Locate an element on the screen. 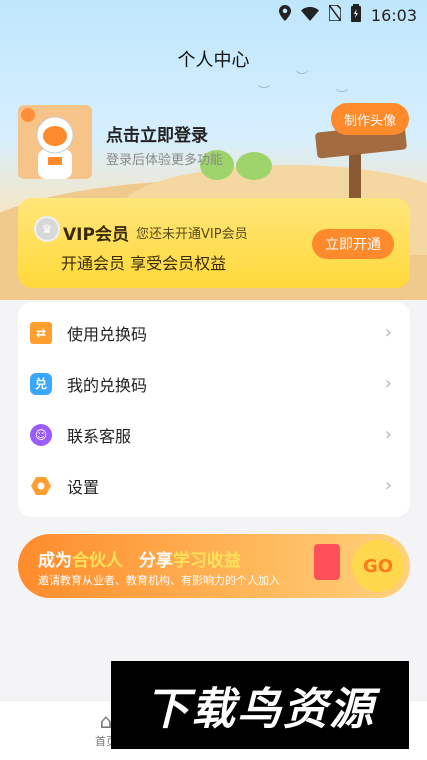 Image resolution: width=427 pixels, height=760 pixels. watermark-text: 下载鸟资源 is located at coordinates (260, 709).